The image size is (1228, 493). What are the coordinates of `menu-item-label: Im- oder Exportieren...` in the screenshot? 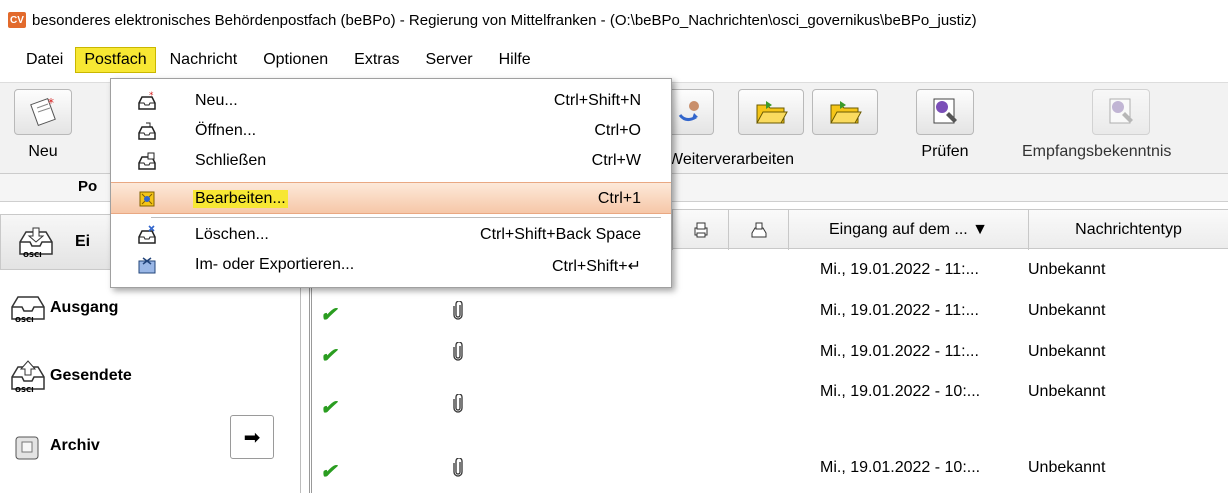 It's located at (275, 264).